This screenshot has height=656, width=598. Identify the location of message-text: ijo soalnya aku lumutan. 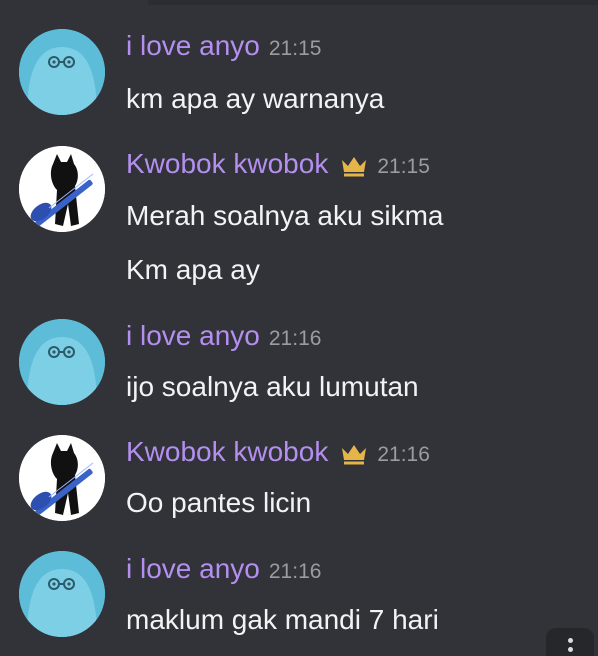
(272, 386).